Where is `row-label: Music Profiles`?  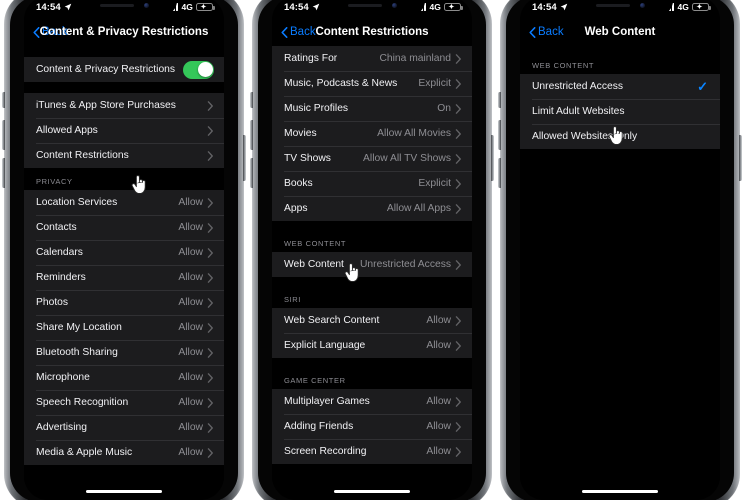 row-label: Music Profiles is located at coordinates (316, 108).